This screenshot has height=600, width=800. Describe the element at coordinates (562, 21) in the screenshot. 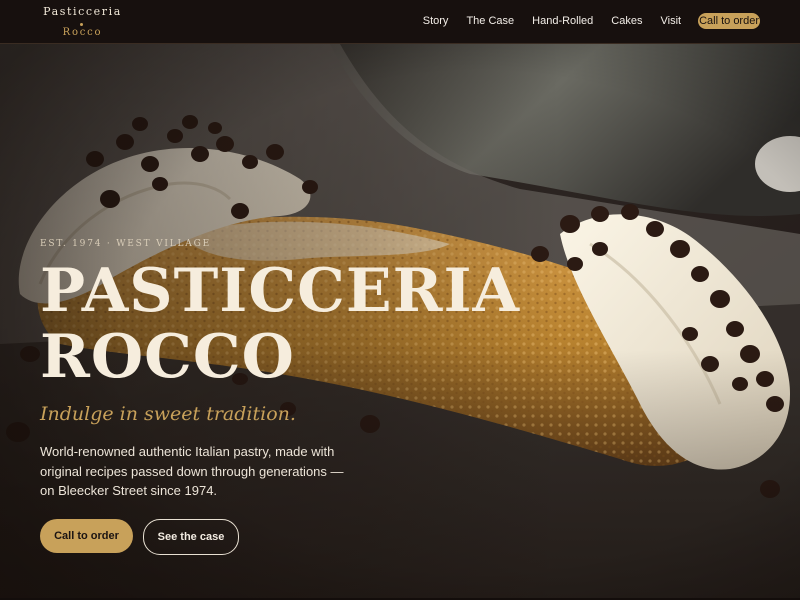

I see `nav-link-hand-rolled: Hand-Rolled` at that location.